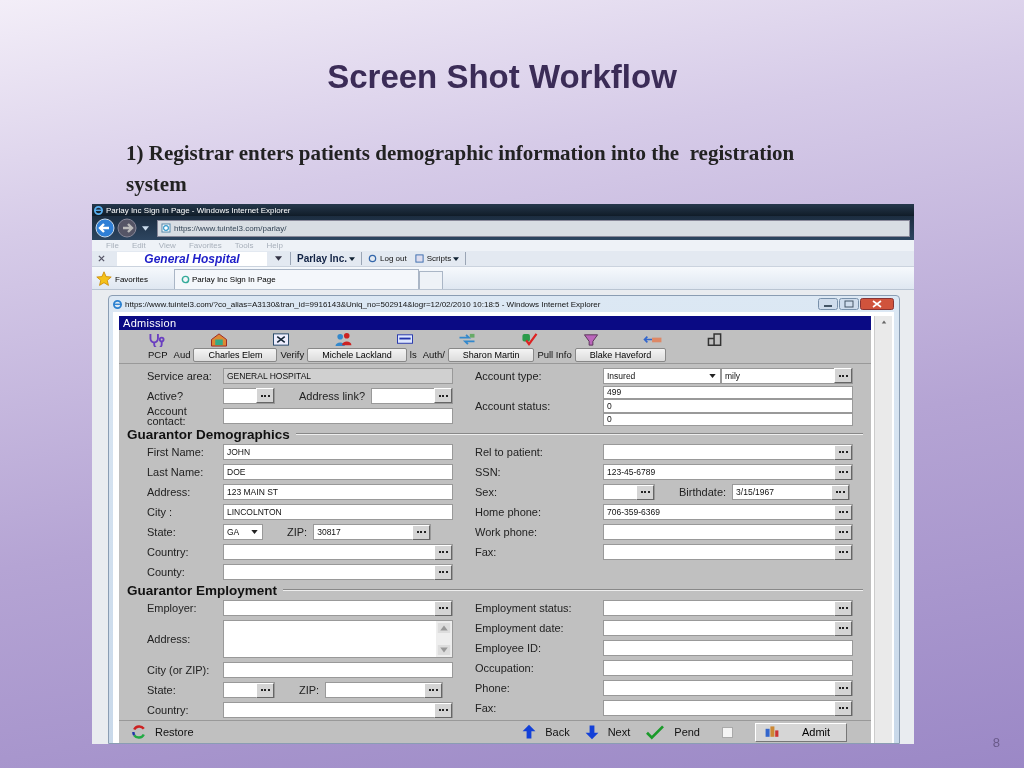 The image size is (1024, 768). Describe the element at coordinates (292, 354) in the screenshot. I see `toolbar-button: Verify` at that location.